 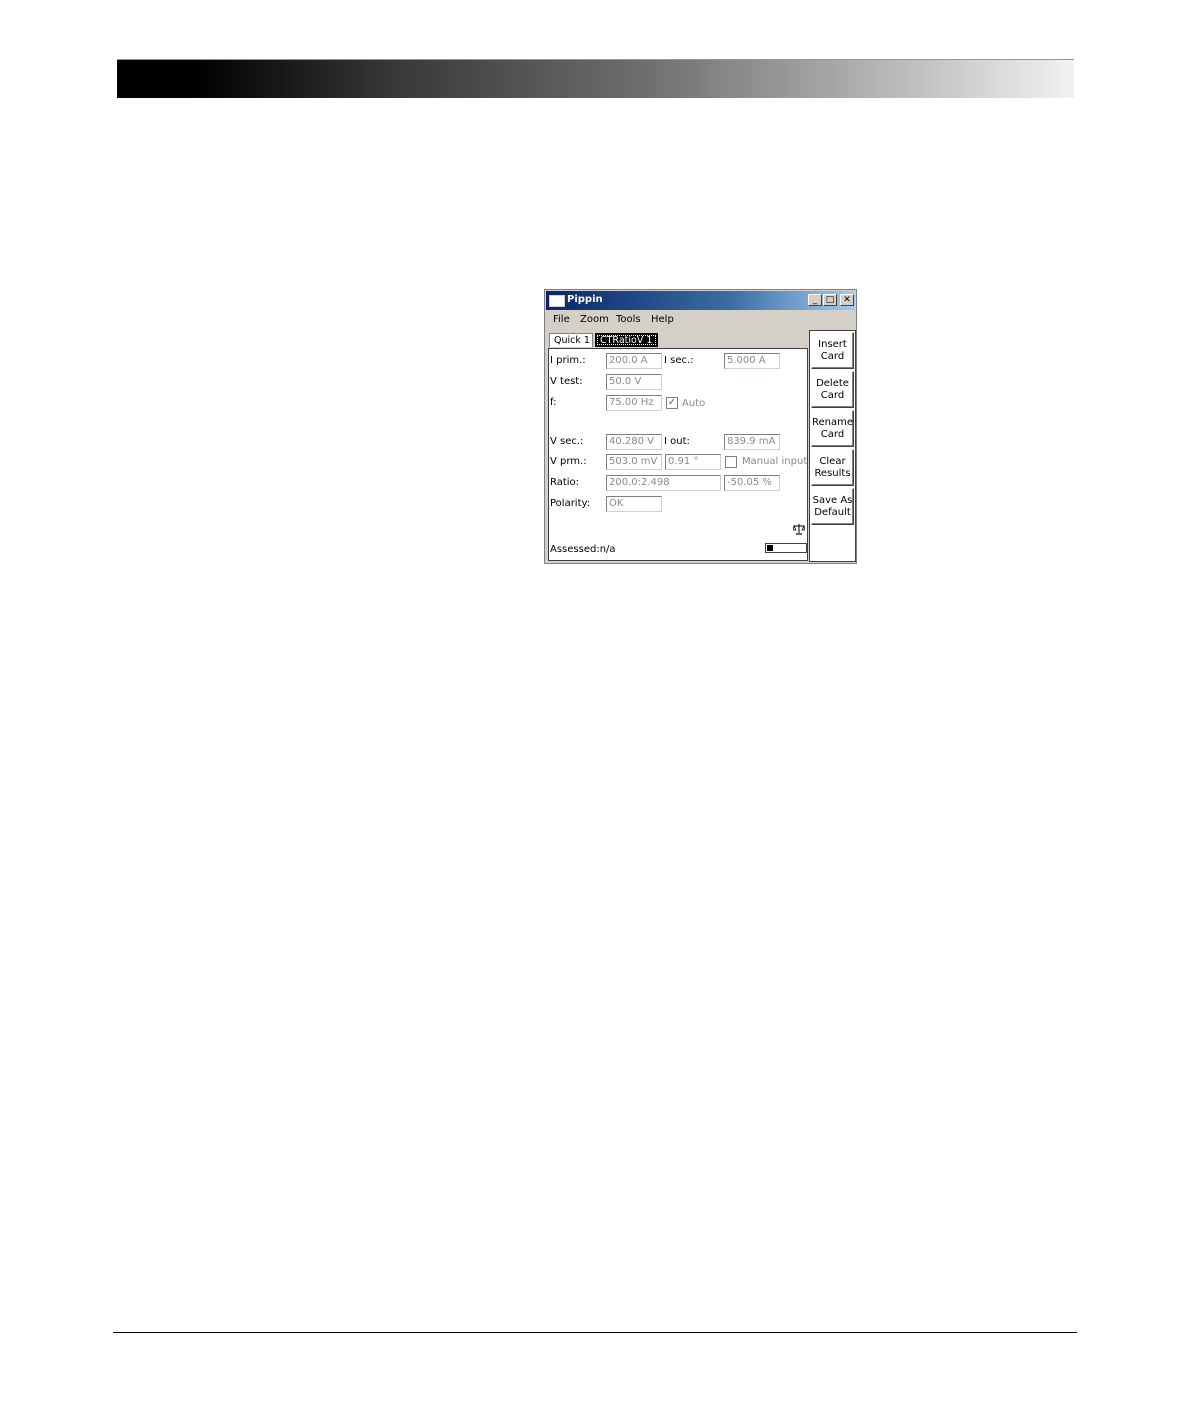 I want to click on v-test-label: V test:, so click(x=566, y=381).